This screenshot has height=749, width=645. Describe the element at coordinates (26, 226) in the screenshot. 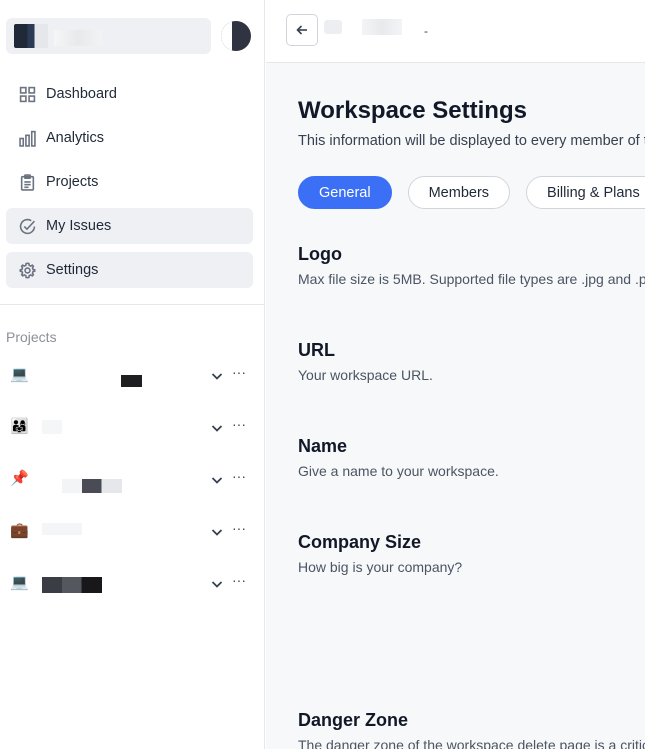

I see `check-circle-icon` at that location.